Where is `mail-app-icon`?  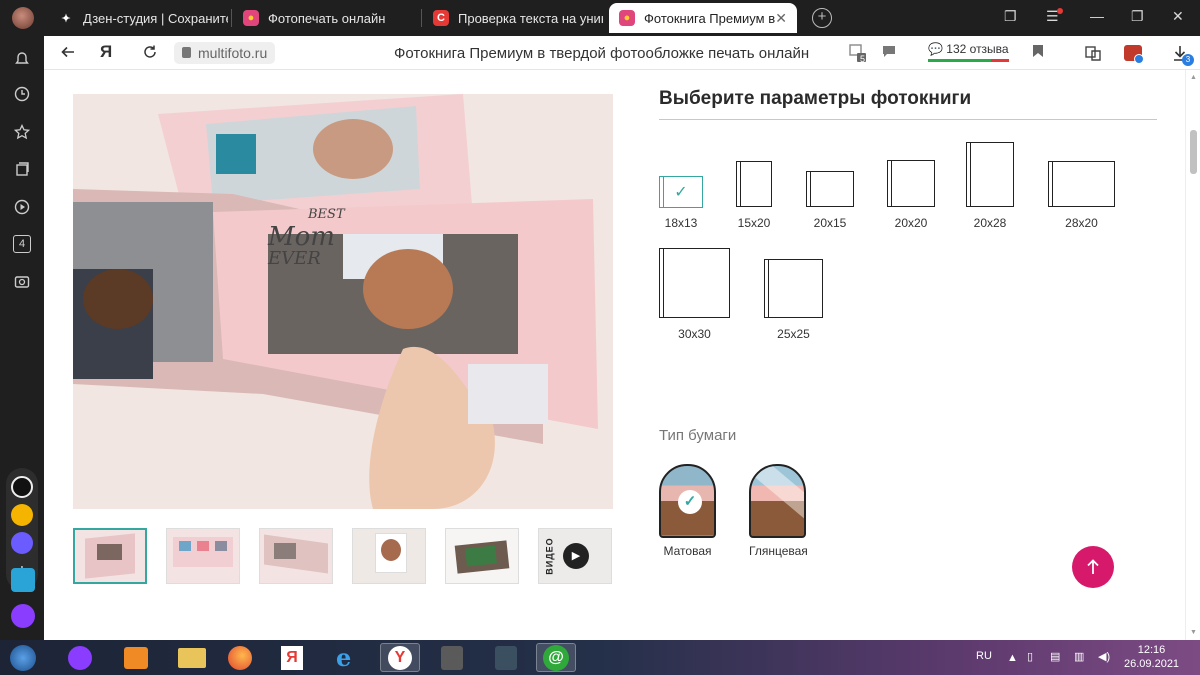 mail-app-icon is located at coordinates (22, 515).